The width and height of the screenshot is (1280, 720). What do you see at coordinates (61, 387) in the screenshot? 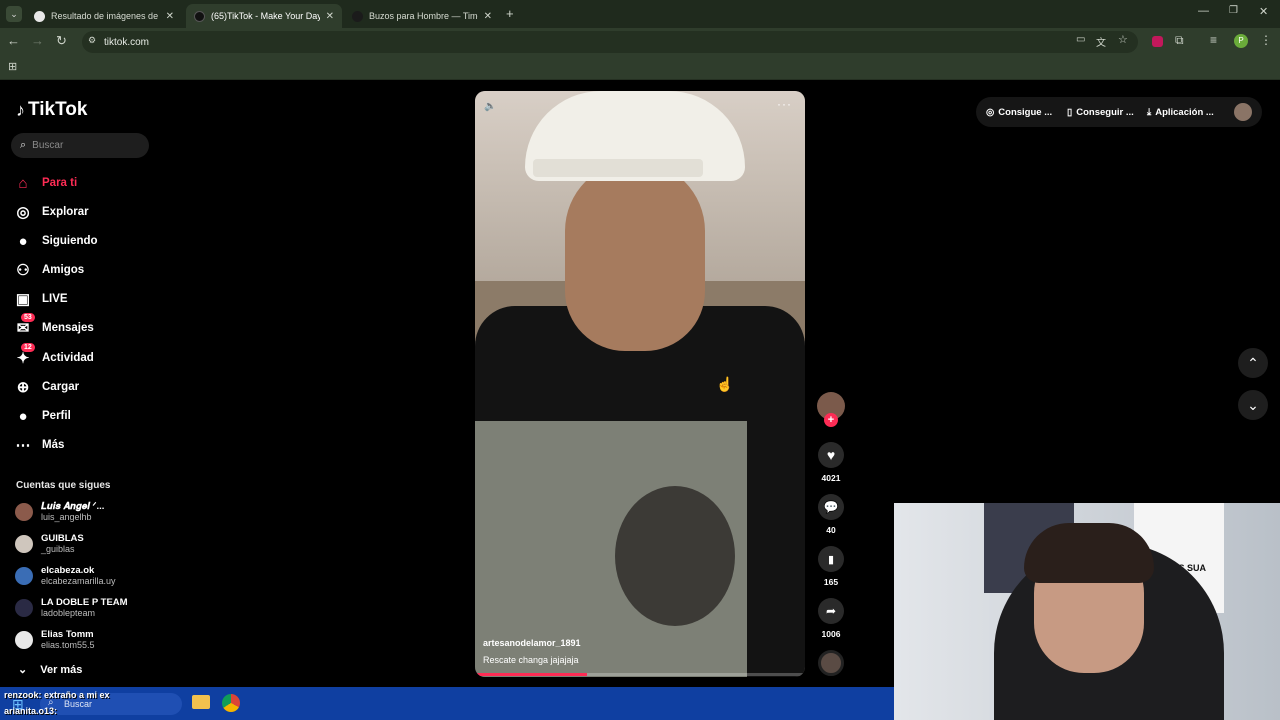
I see `sidebar-item-label: Cargar` at bounding box center [61, 387].